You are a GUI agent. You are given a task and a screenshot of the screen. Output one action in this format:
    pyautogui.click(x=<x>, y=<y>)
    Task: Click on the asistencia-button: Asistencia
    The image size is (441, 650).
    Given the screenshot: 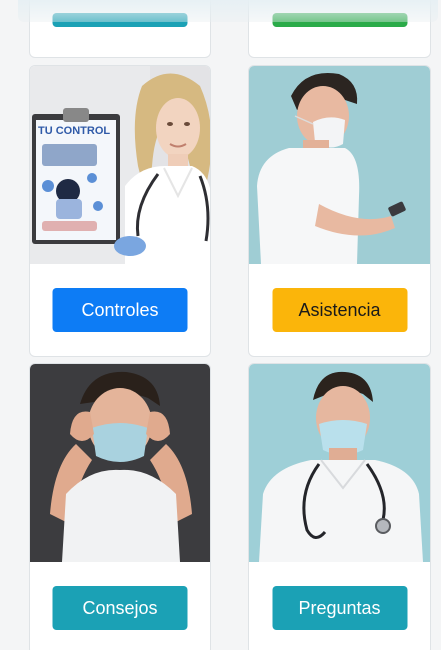 What is the action you would take?
    pyautogui.click(x=339, y=310)
    